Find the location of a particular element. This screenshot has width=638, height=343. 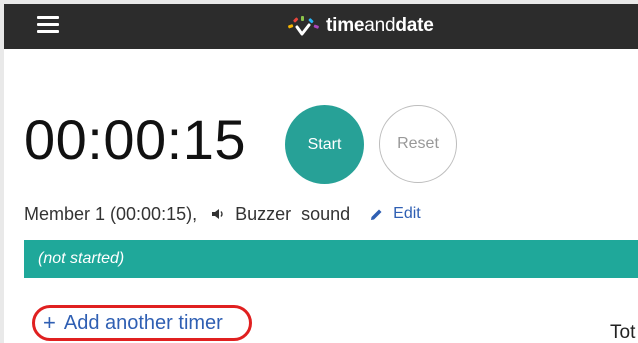

start-button: Start is located at coordinates (324, 144).